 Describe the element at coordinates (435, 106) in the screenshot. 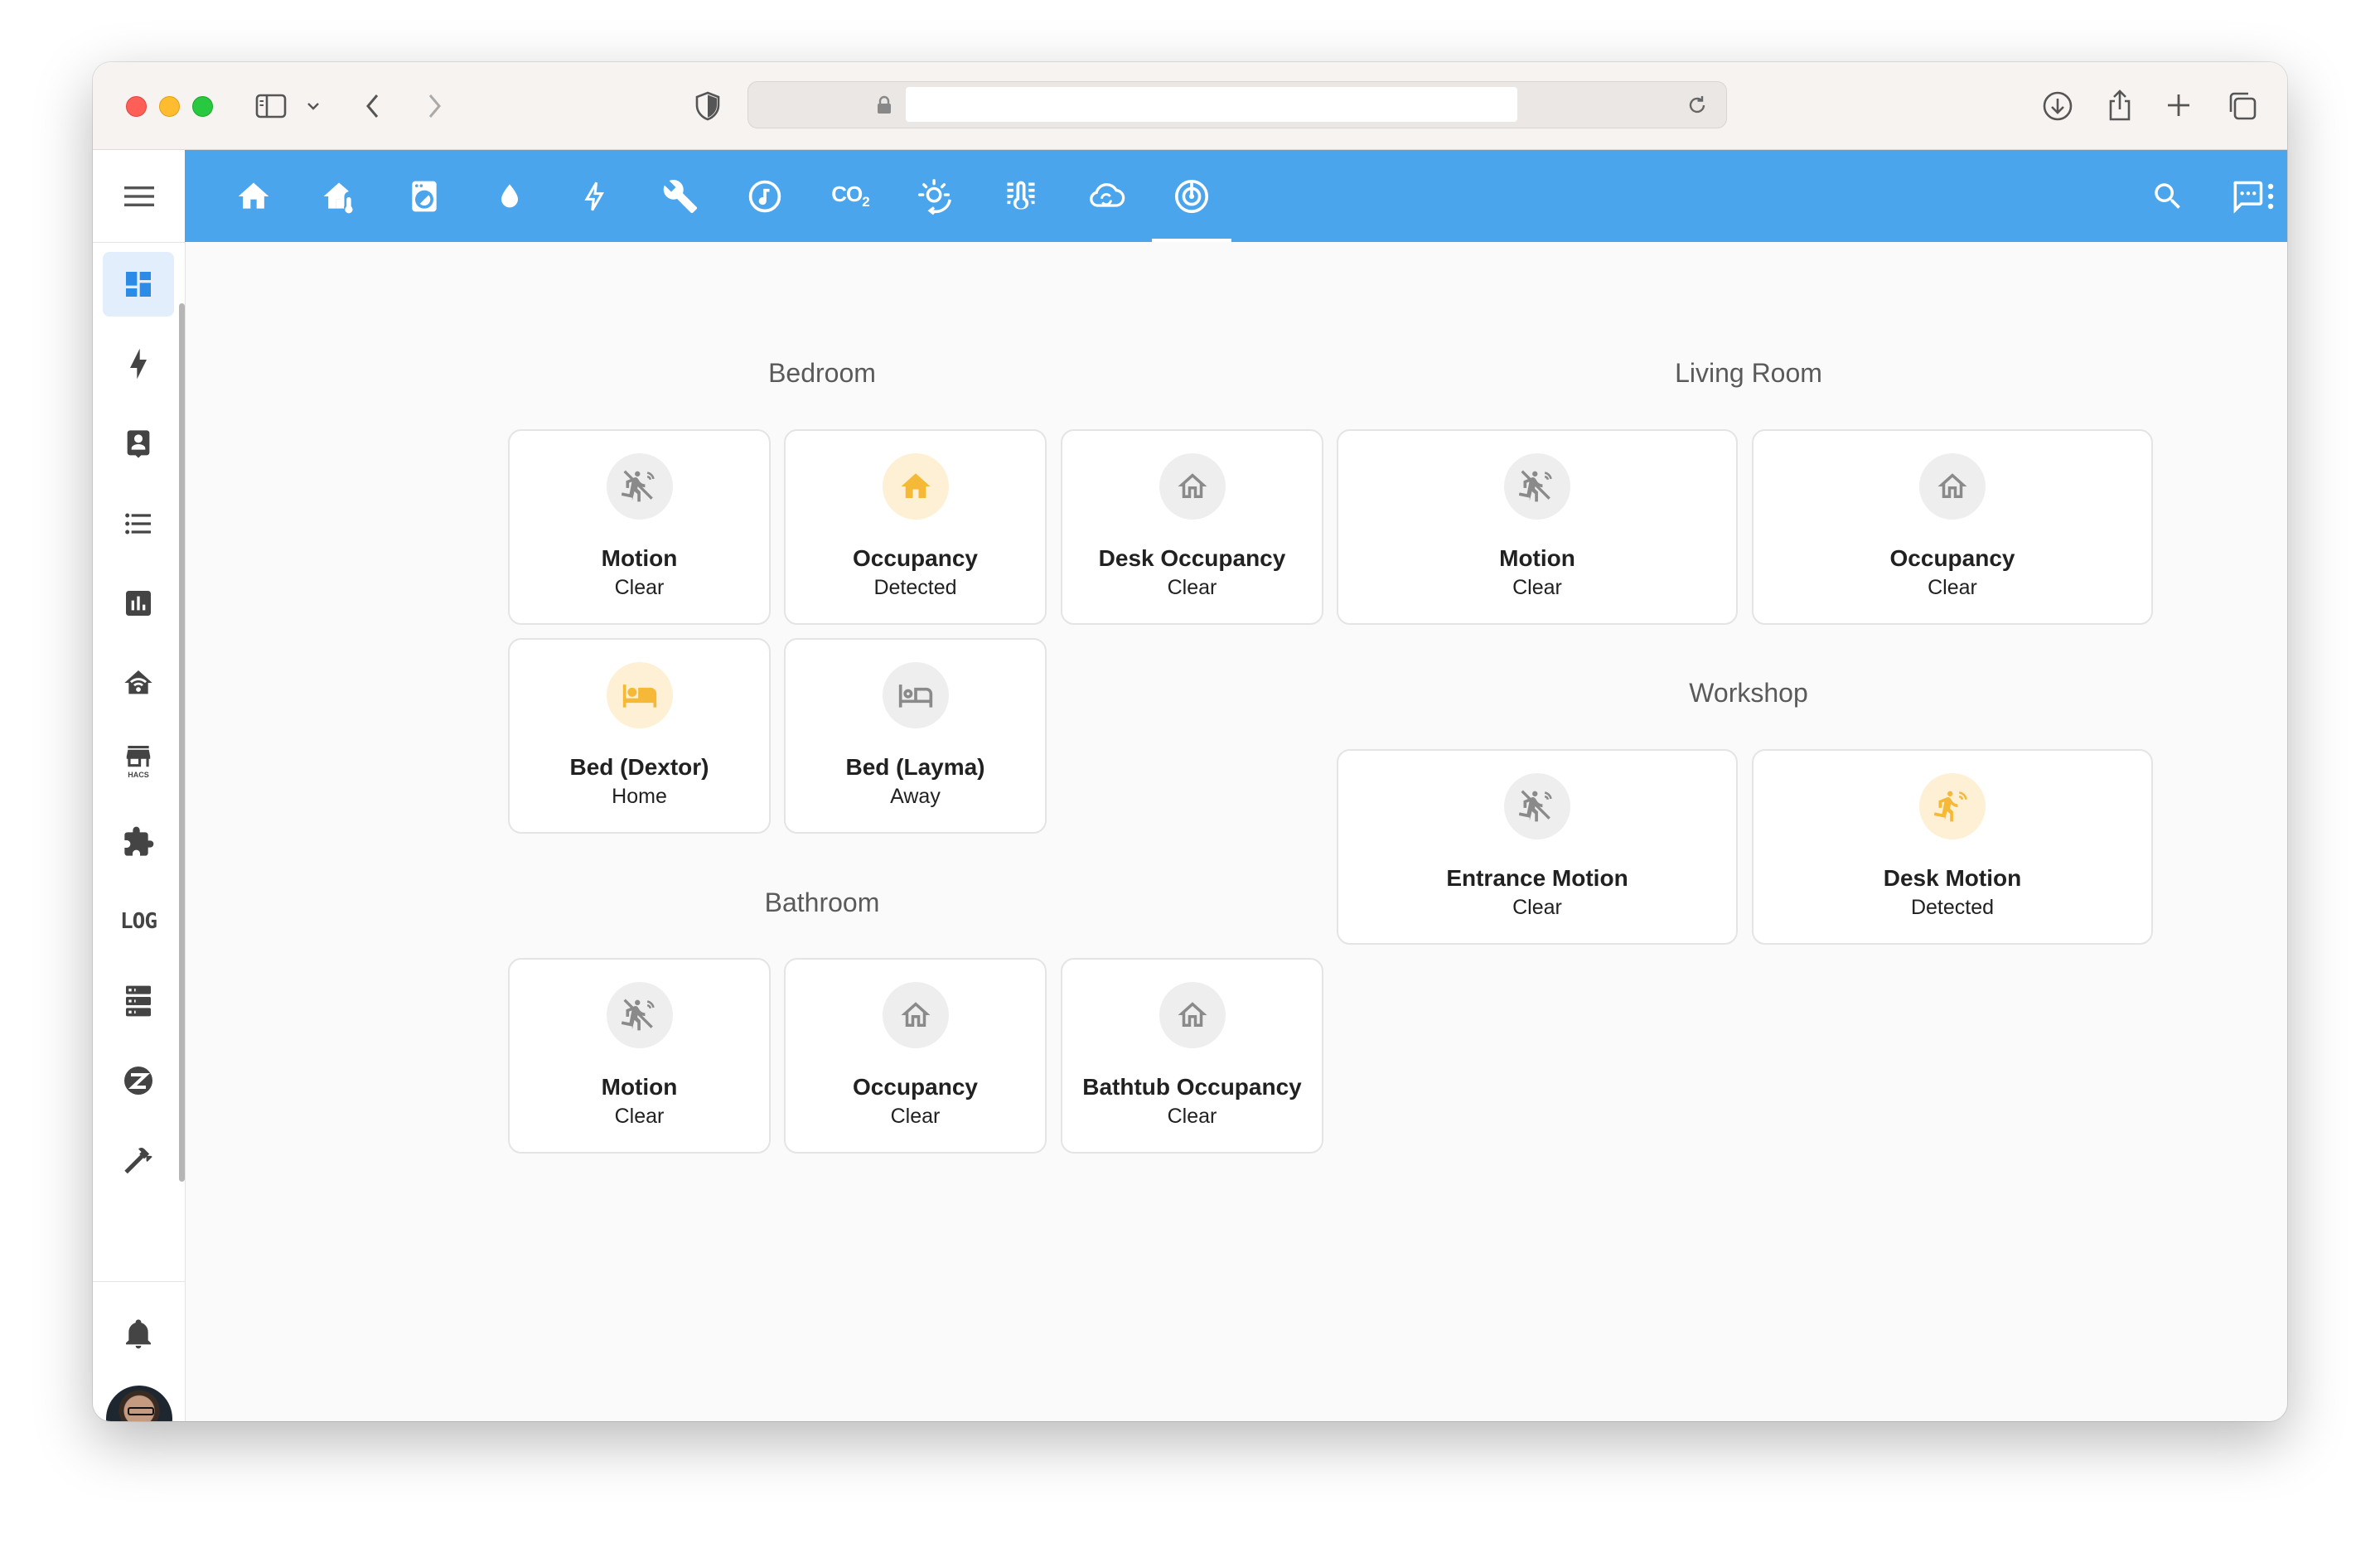

I see `forward-icon` at that location.